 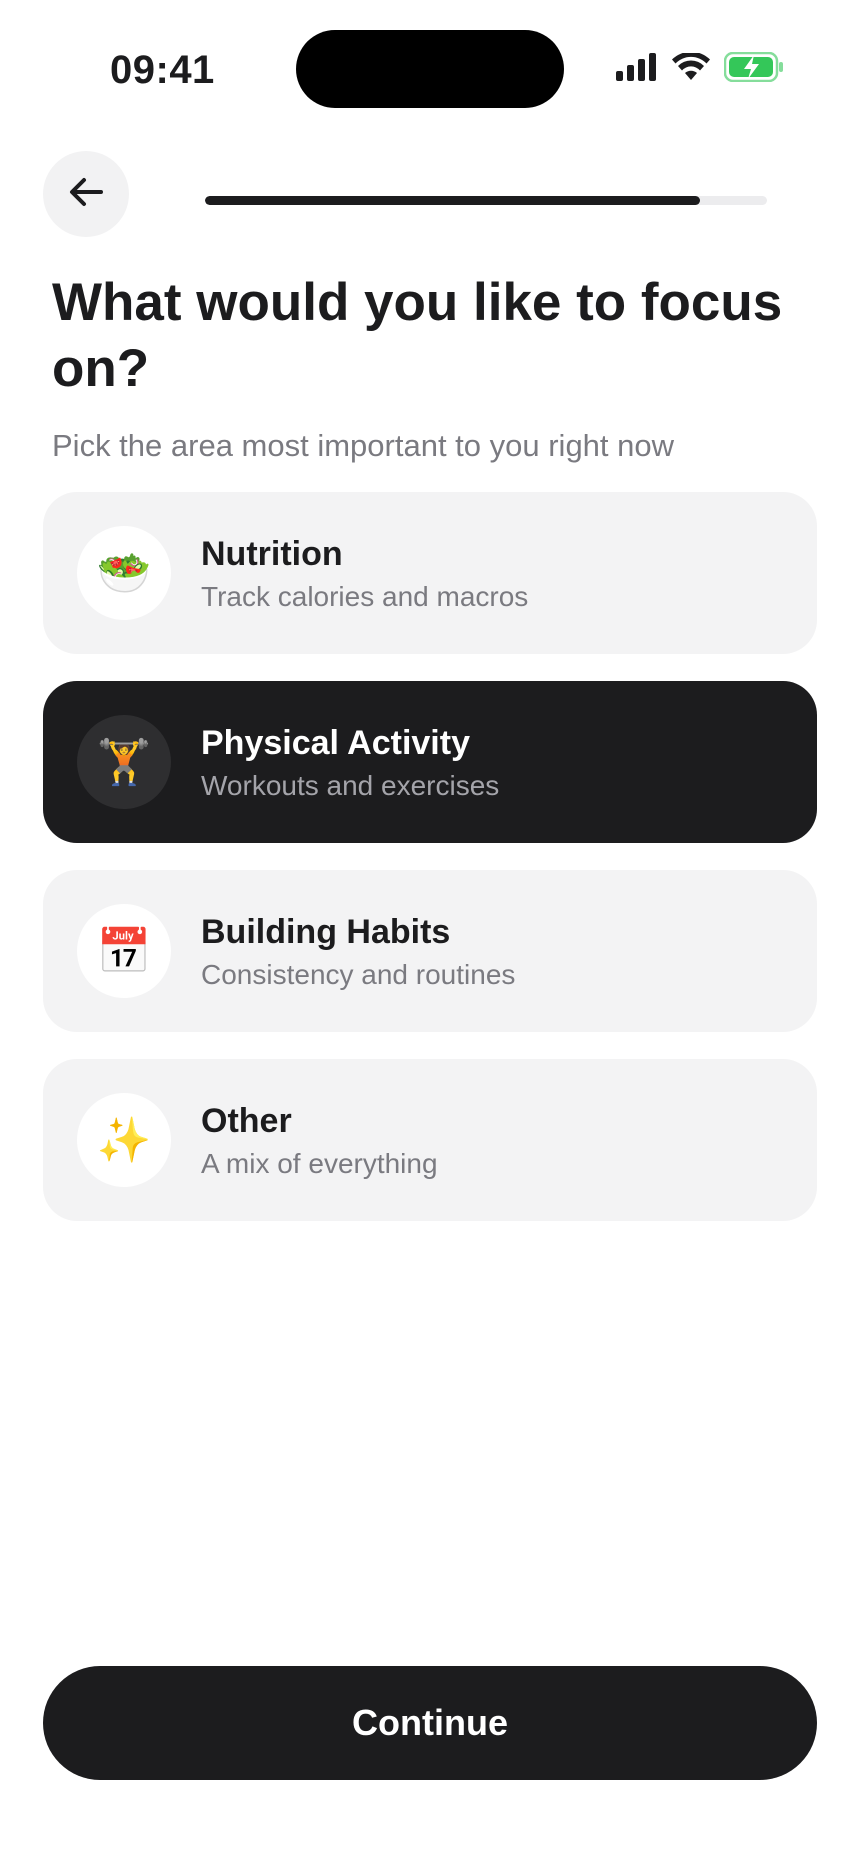 What do you see at coordinates (430, 1140) in the screenshot?
I see `option-other: ✨ Other A mix of everything` at bounding box center [430, 1140].